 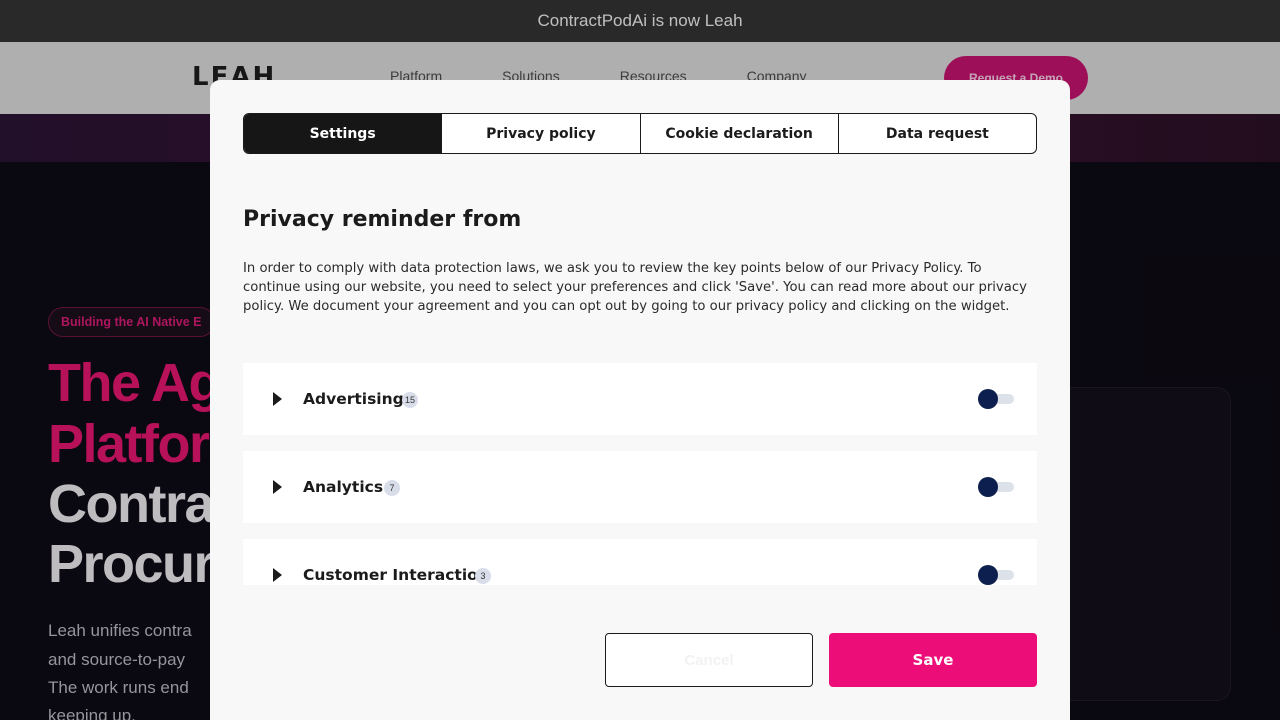 What do you see at coordinates (483, 576) in the screenshot?
I see `category-count-badge: 3` at bounding box center [483, 576].